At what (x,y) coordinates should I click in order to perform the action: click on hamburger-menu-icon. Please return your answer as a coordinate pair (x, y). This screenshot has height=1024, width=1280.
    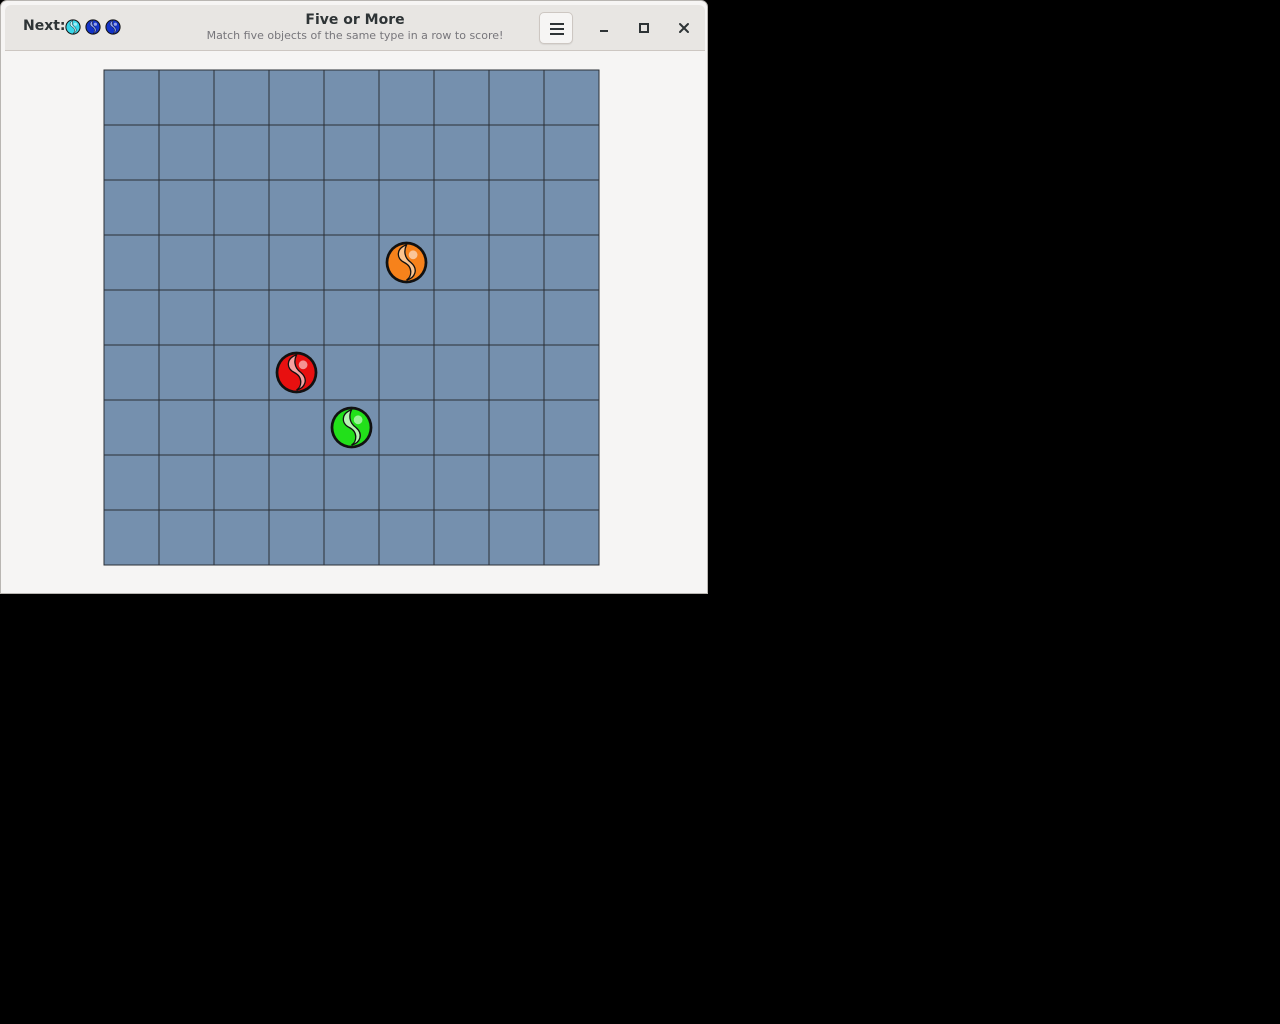
    Looking at the image, I should click on (557, 29).